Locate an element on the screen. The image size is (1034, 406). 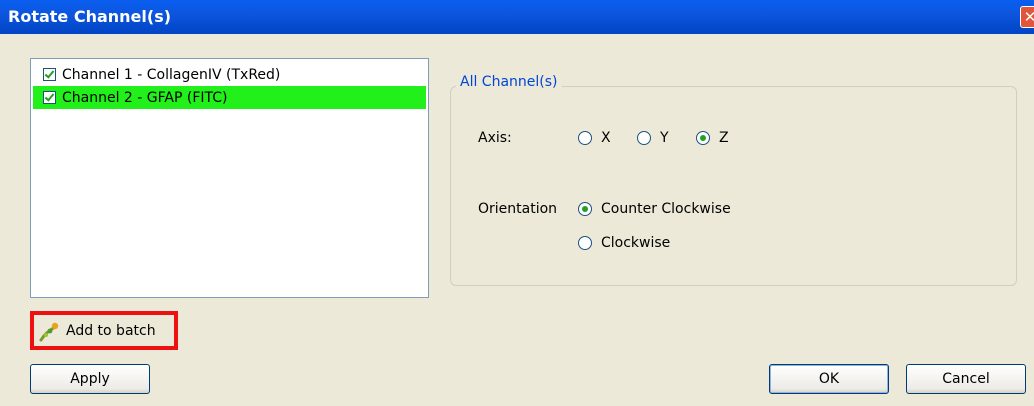
ok-label: OK is located at coordinates (829, 379).